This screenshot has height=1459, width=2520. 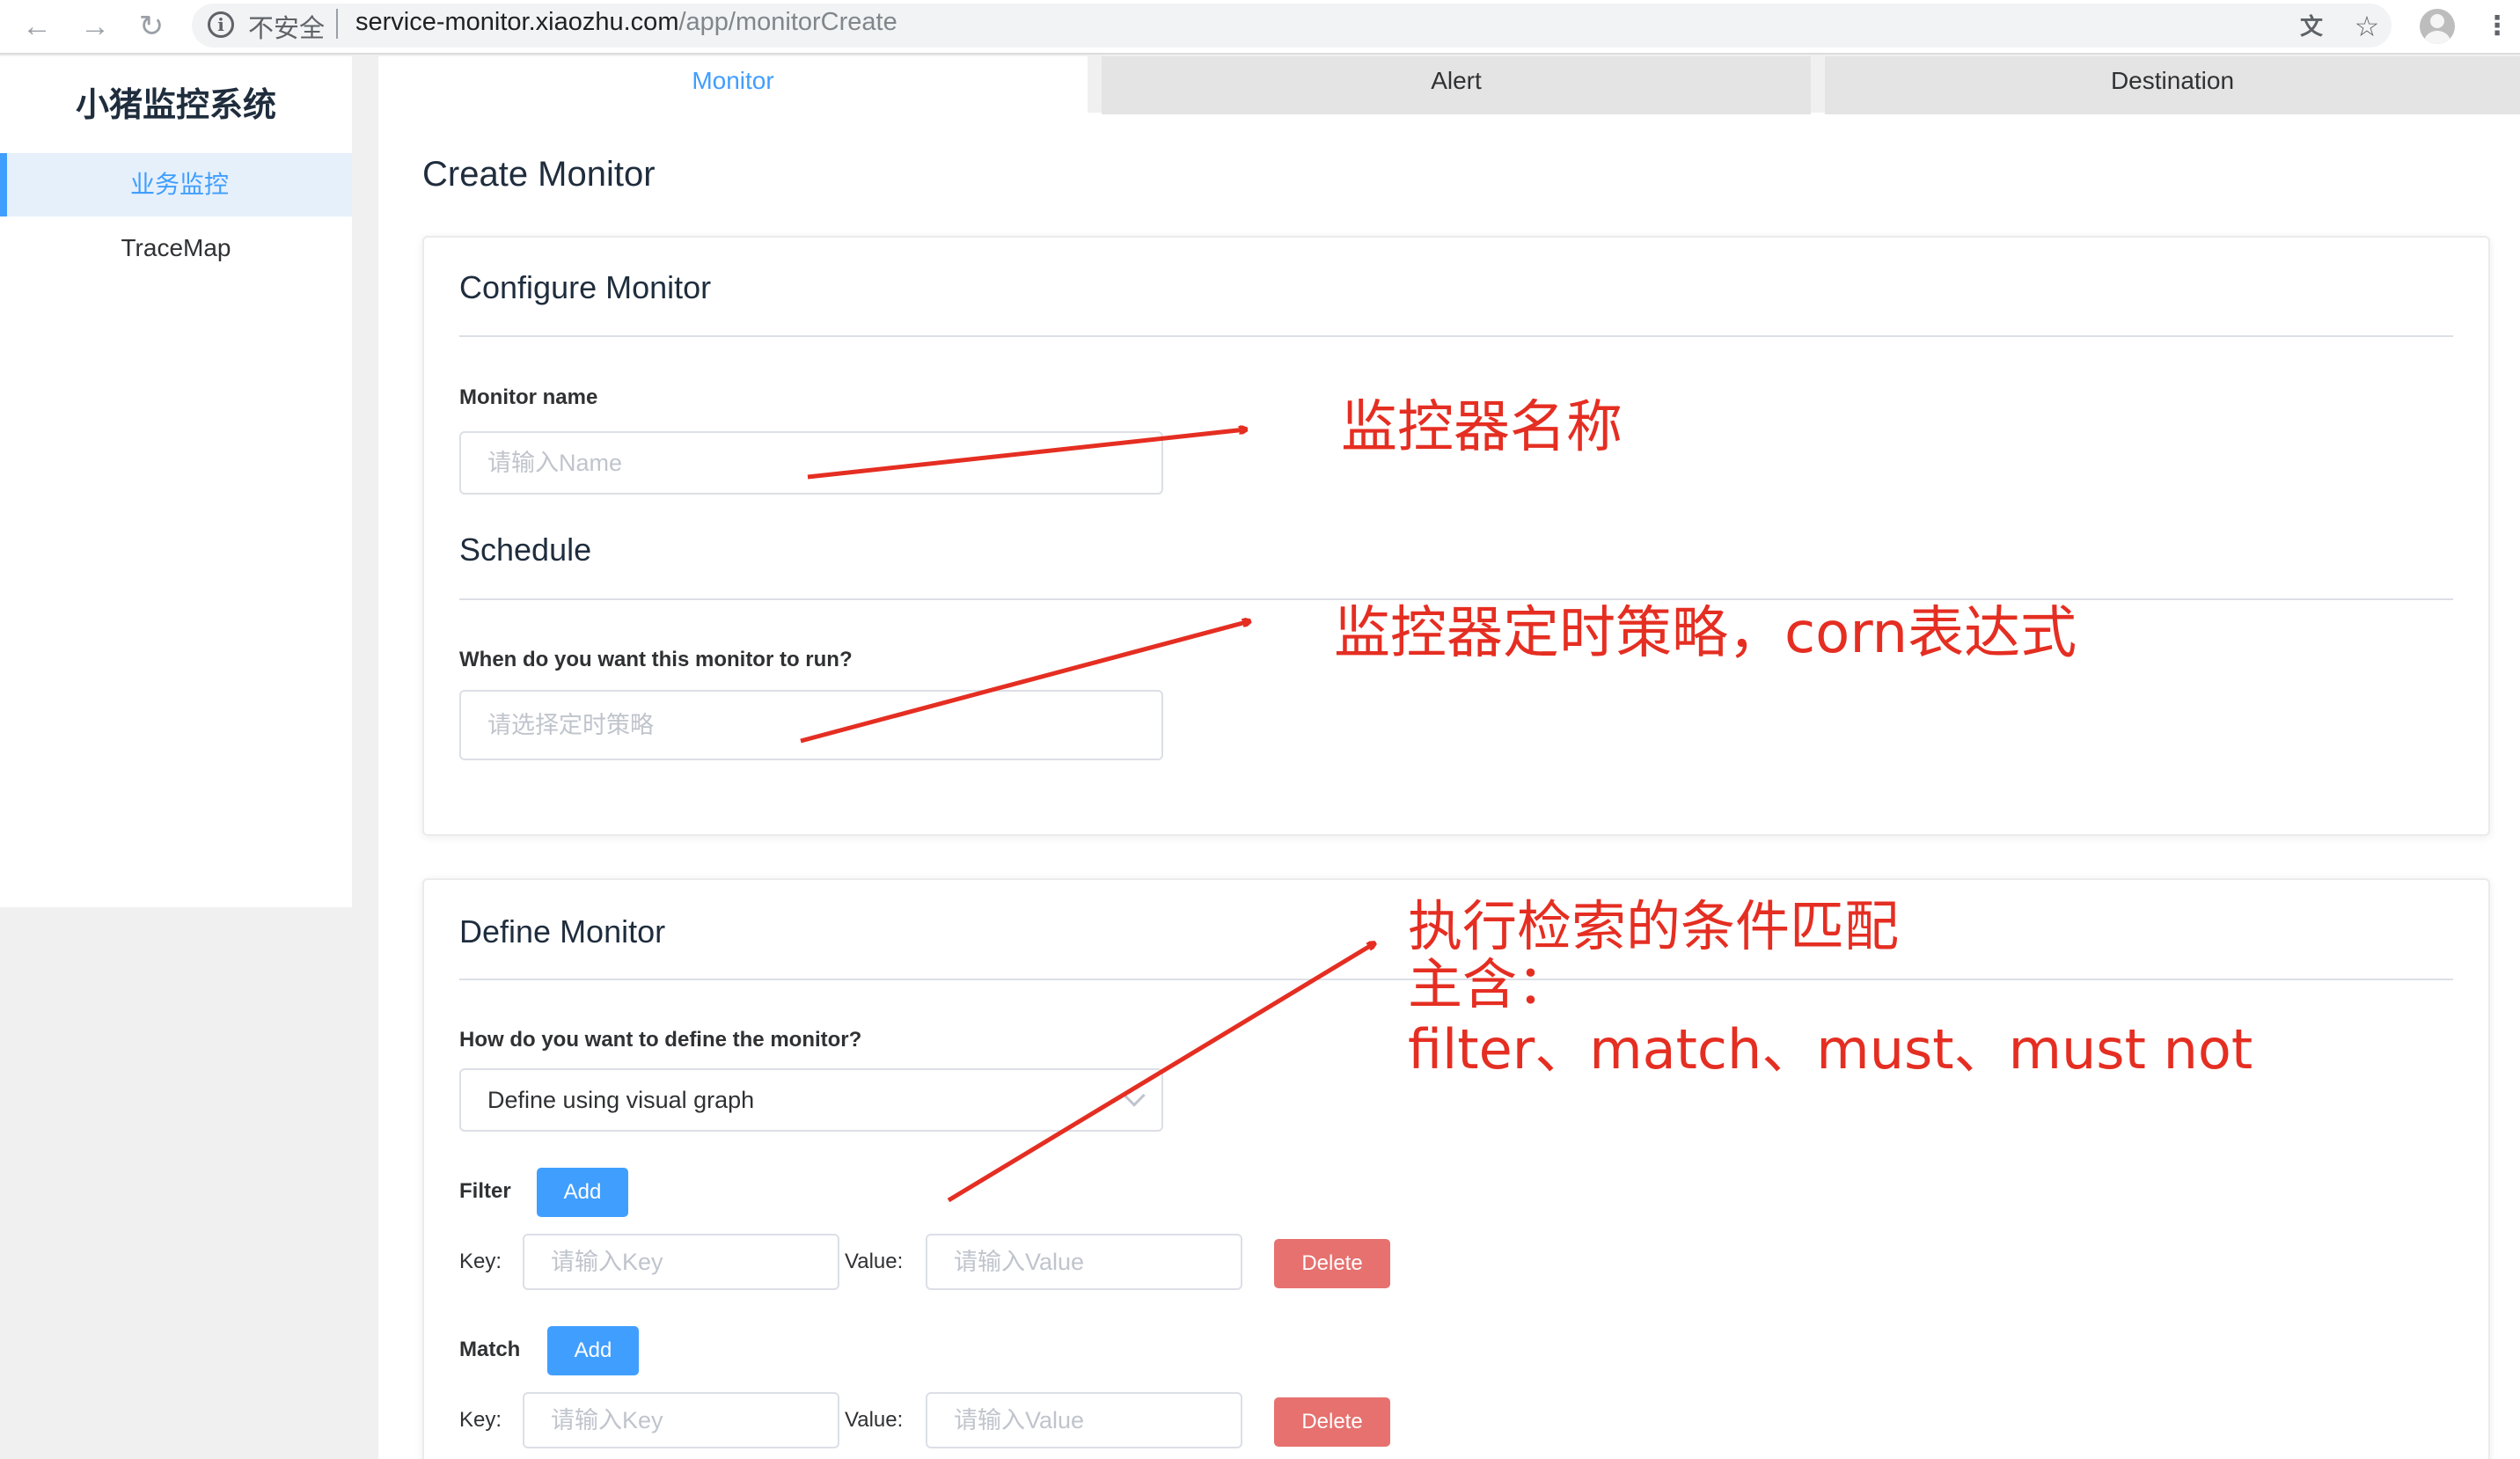 What do you see at coordinates (517, 22) in the screenshot?
I see `url-domain: service-monitor.xiaozhu.com` at bounding box center [517, 22].